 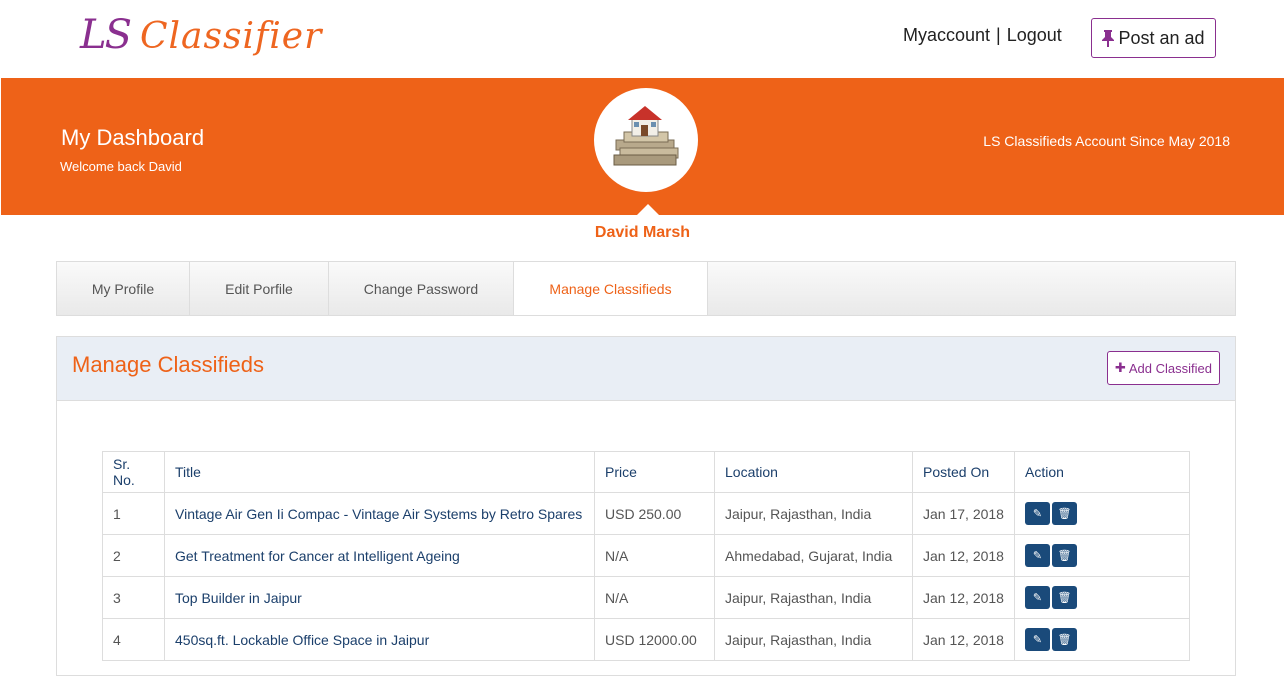 I want to click on post-ad-label: Post an ad, so click(x=1161, y=37).